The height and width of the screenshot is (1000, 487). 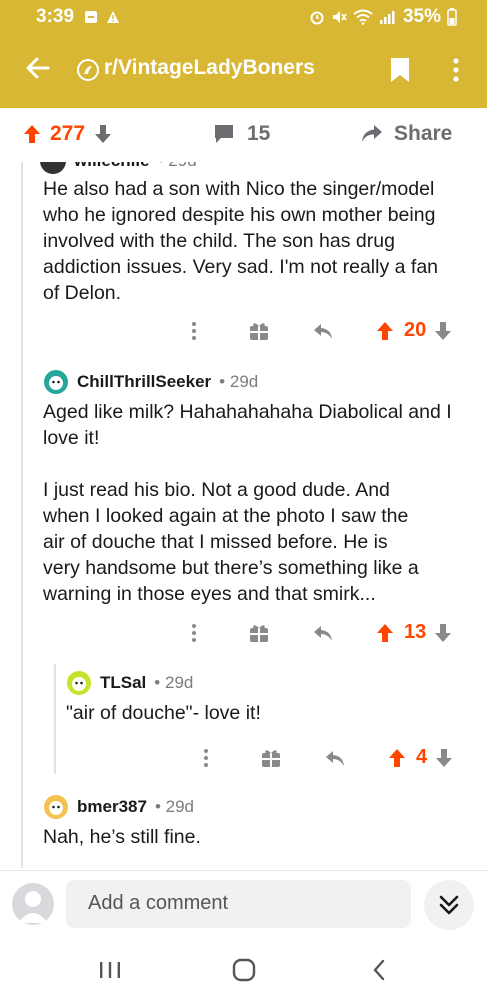 I want to click on bookmark-icon, so click(x=400, y=70).